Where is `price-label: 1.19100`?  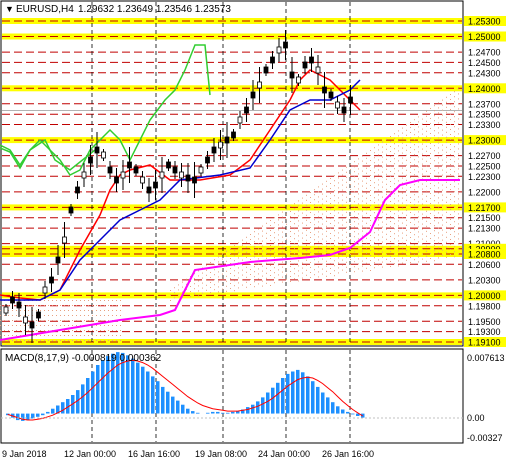
price-label: 1.19100 is located at coordinates (484, 343).